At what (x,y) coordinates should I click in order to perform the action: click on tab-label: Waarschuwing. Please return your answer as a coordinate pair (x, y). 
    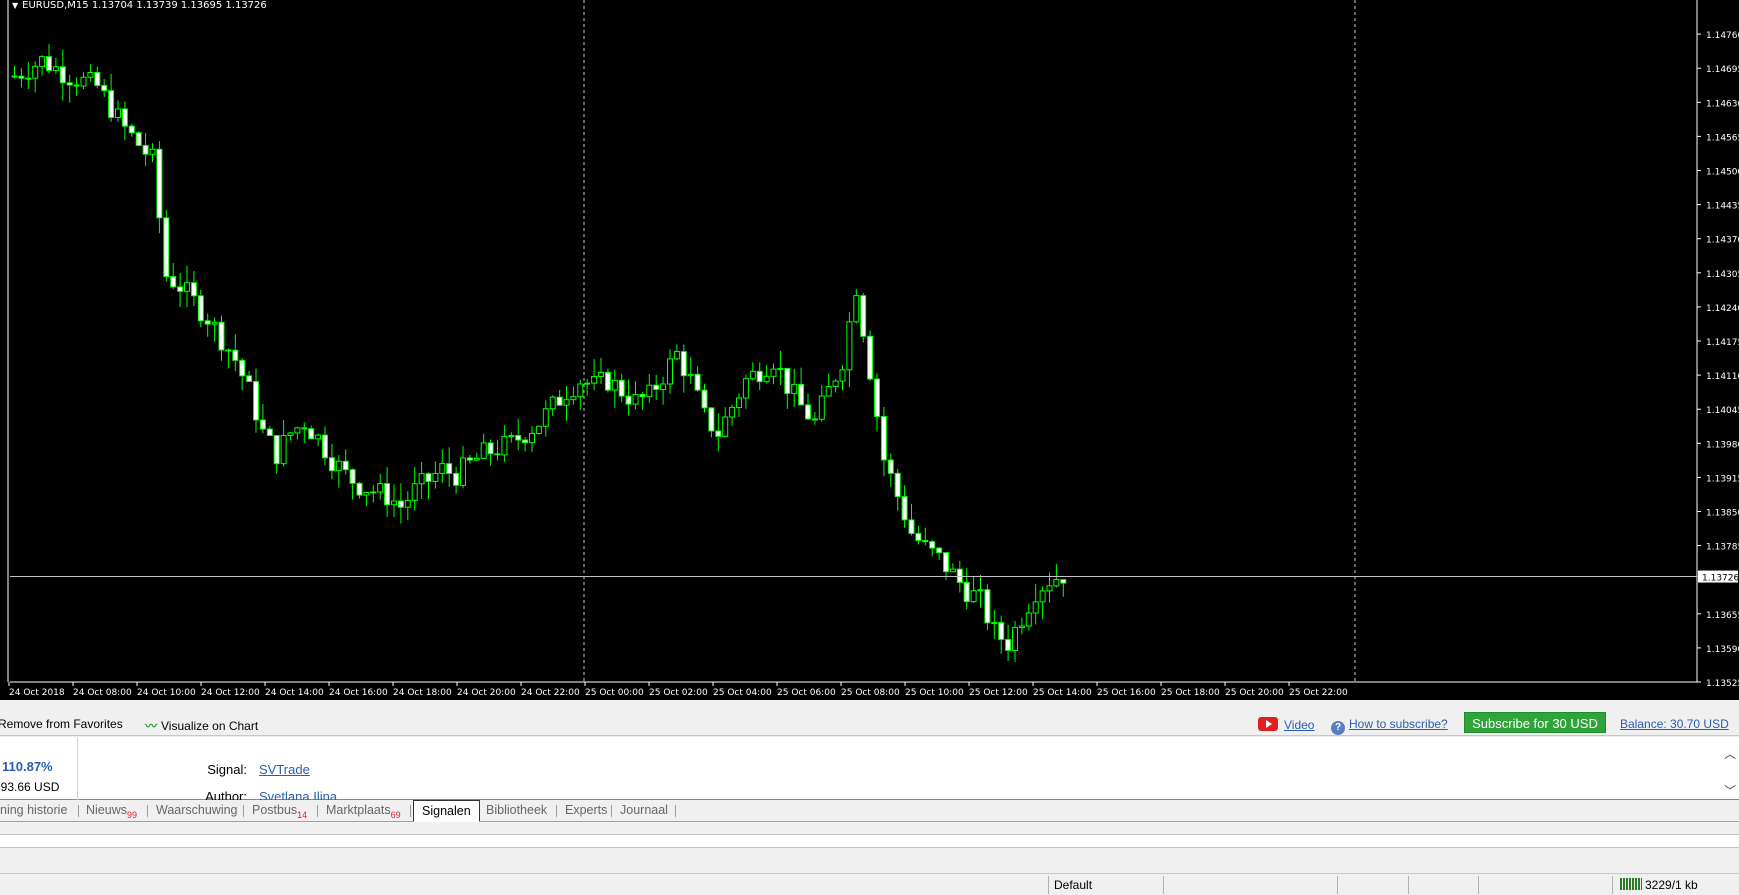
    Looking at the image, I should click on (197, 810).